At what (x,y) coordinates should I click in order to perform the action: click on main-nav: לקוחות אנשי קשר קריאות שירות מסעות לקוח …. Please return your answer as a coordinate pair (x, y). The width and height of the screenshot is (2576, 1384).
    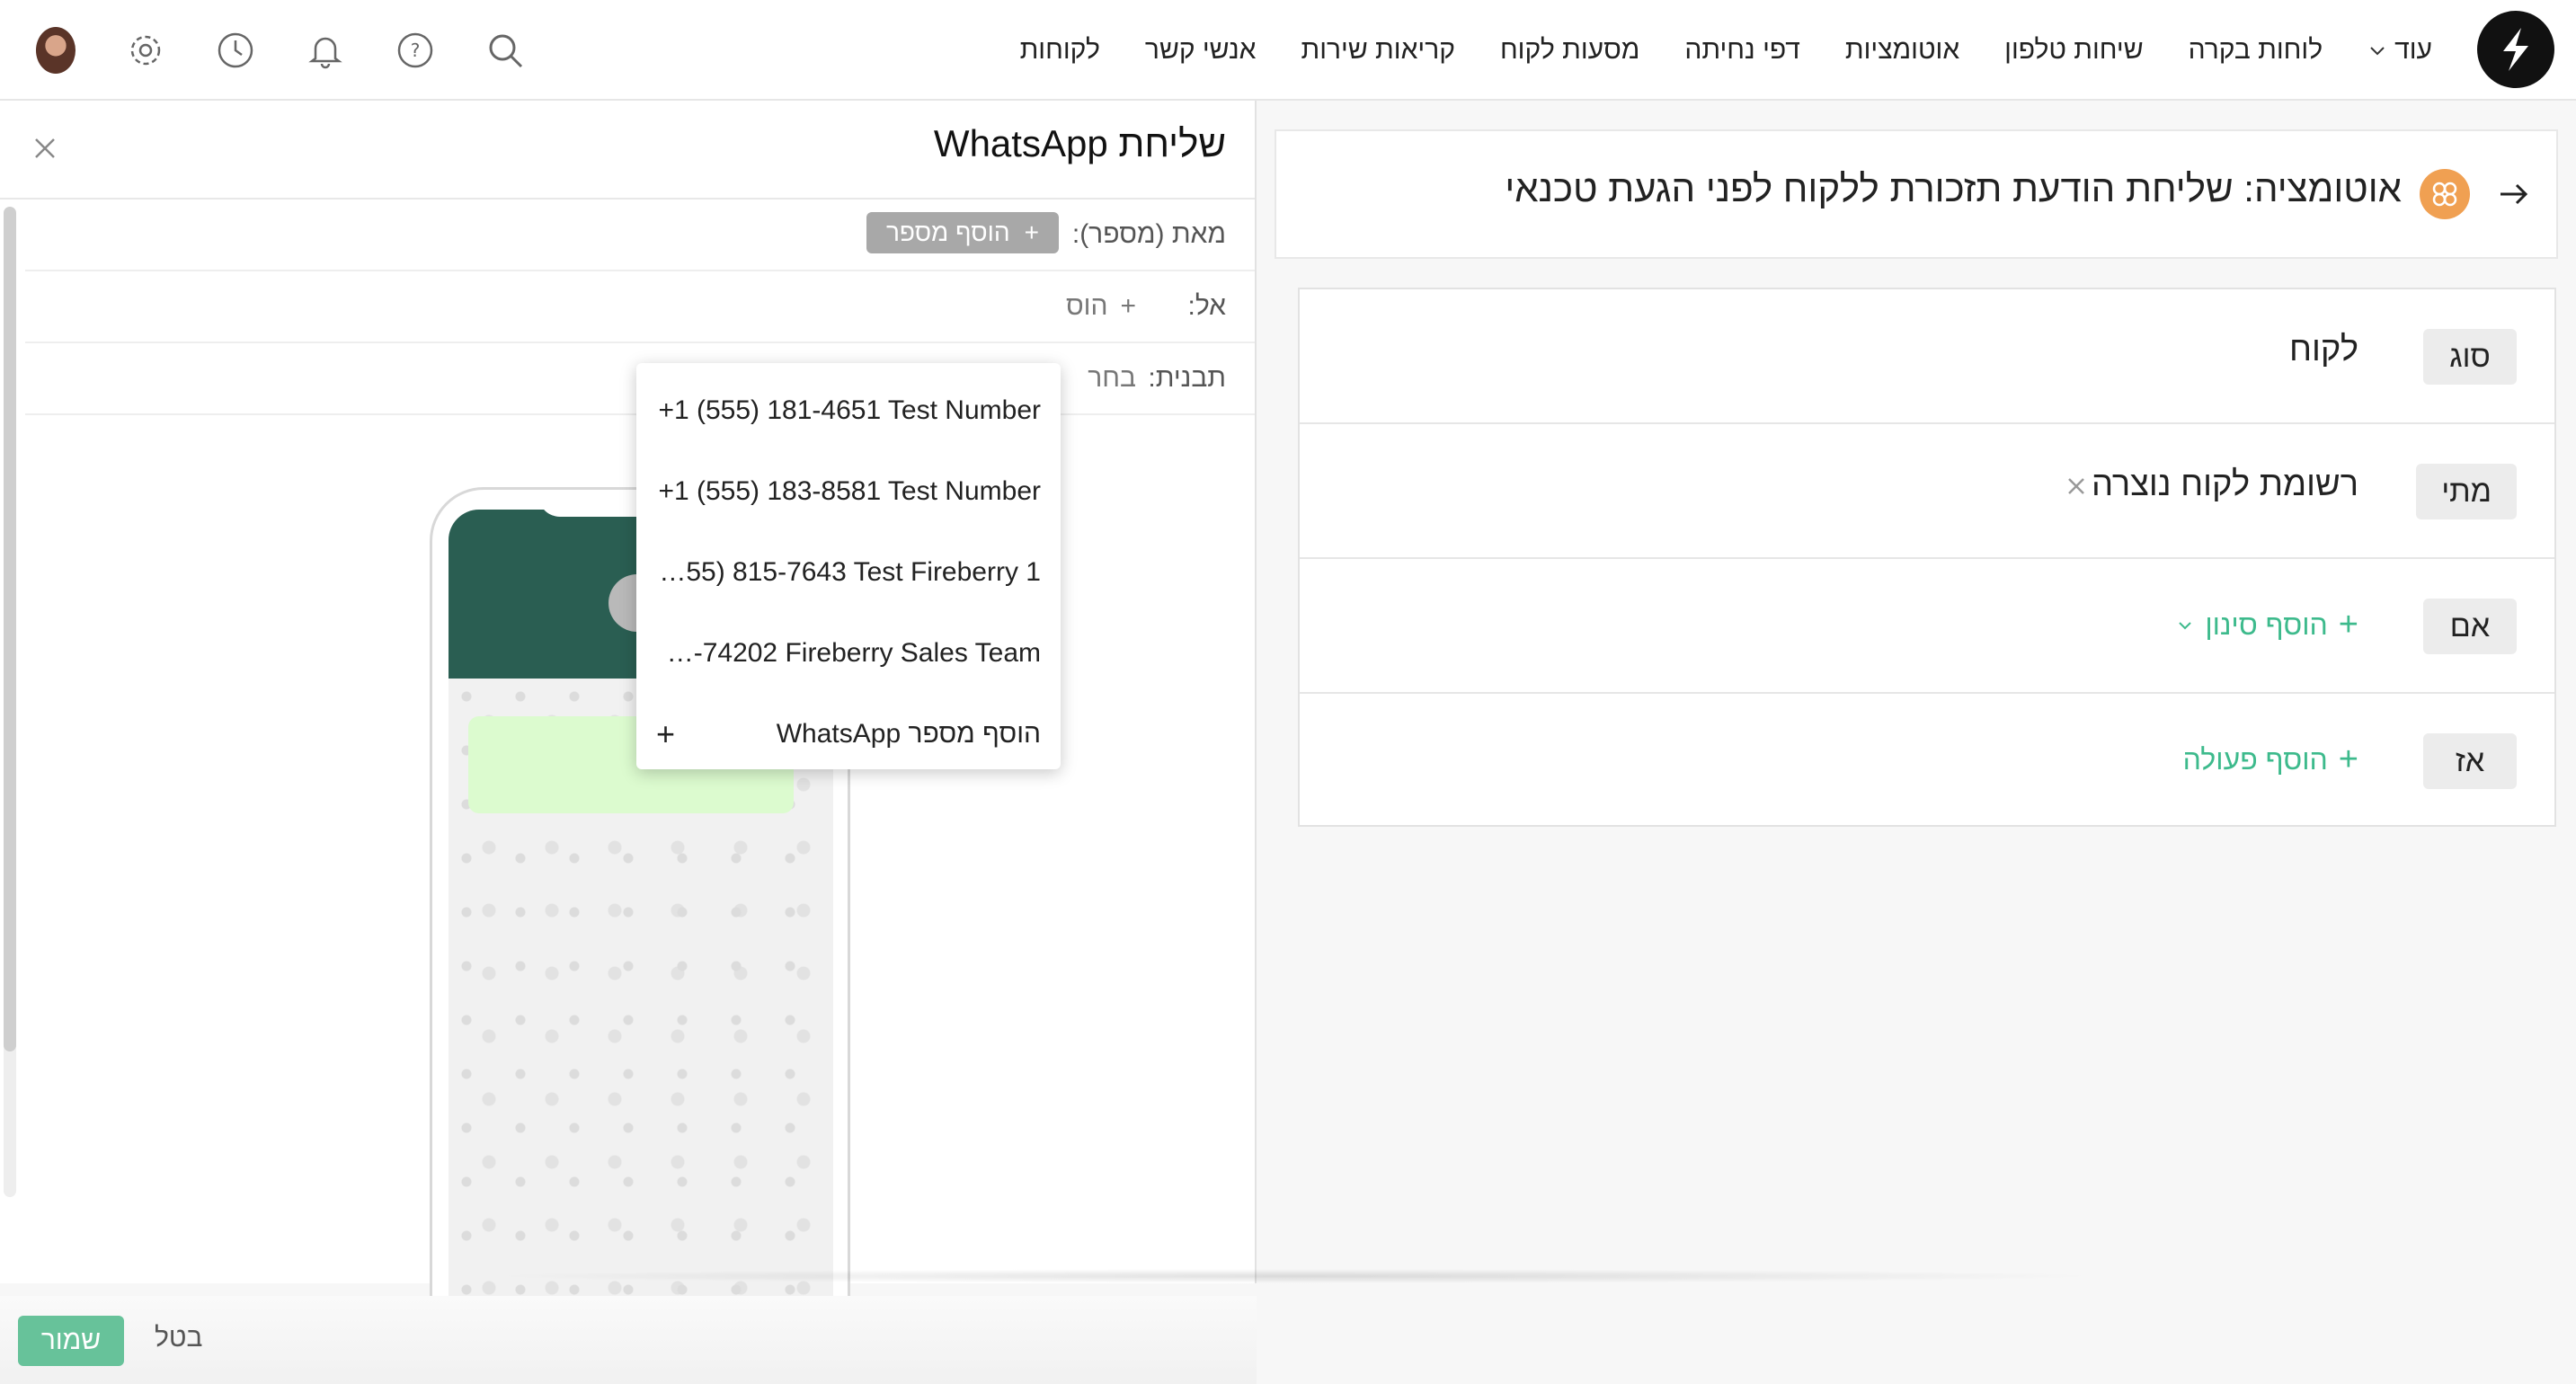
    Looking at the image, I should click on (1726, 50).